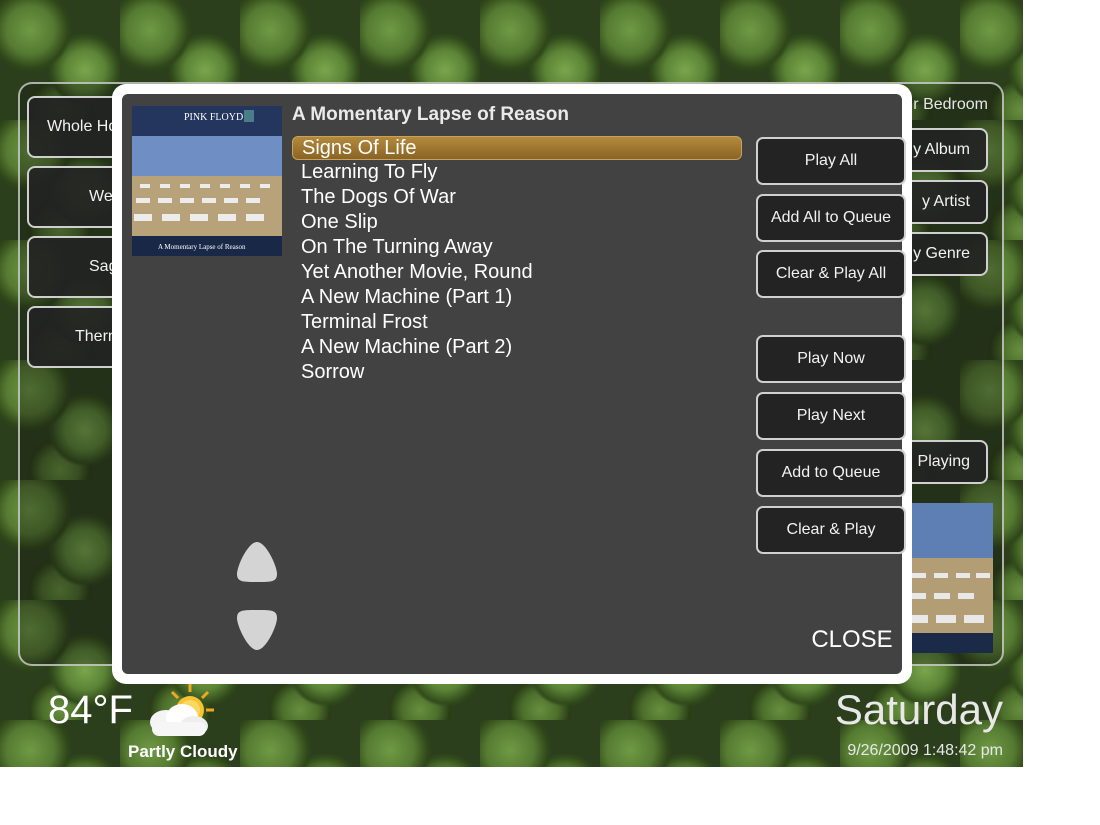 This screenshot has width=1100, height=825. I want to click on menu-button-label: Whole Ho, so click(82, 126).